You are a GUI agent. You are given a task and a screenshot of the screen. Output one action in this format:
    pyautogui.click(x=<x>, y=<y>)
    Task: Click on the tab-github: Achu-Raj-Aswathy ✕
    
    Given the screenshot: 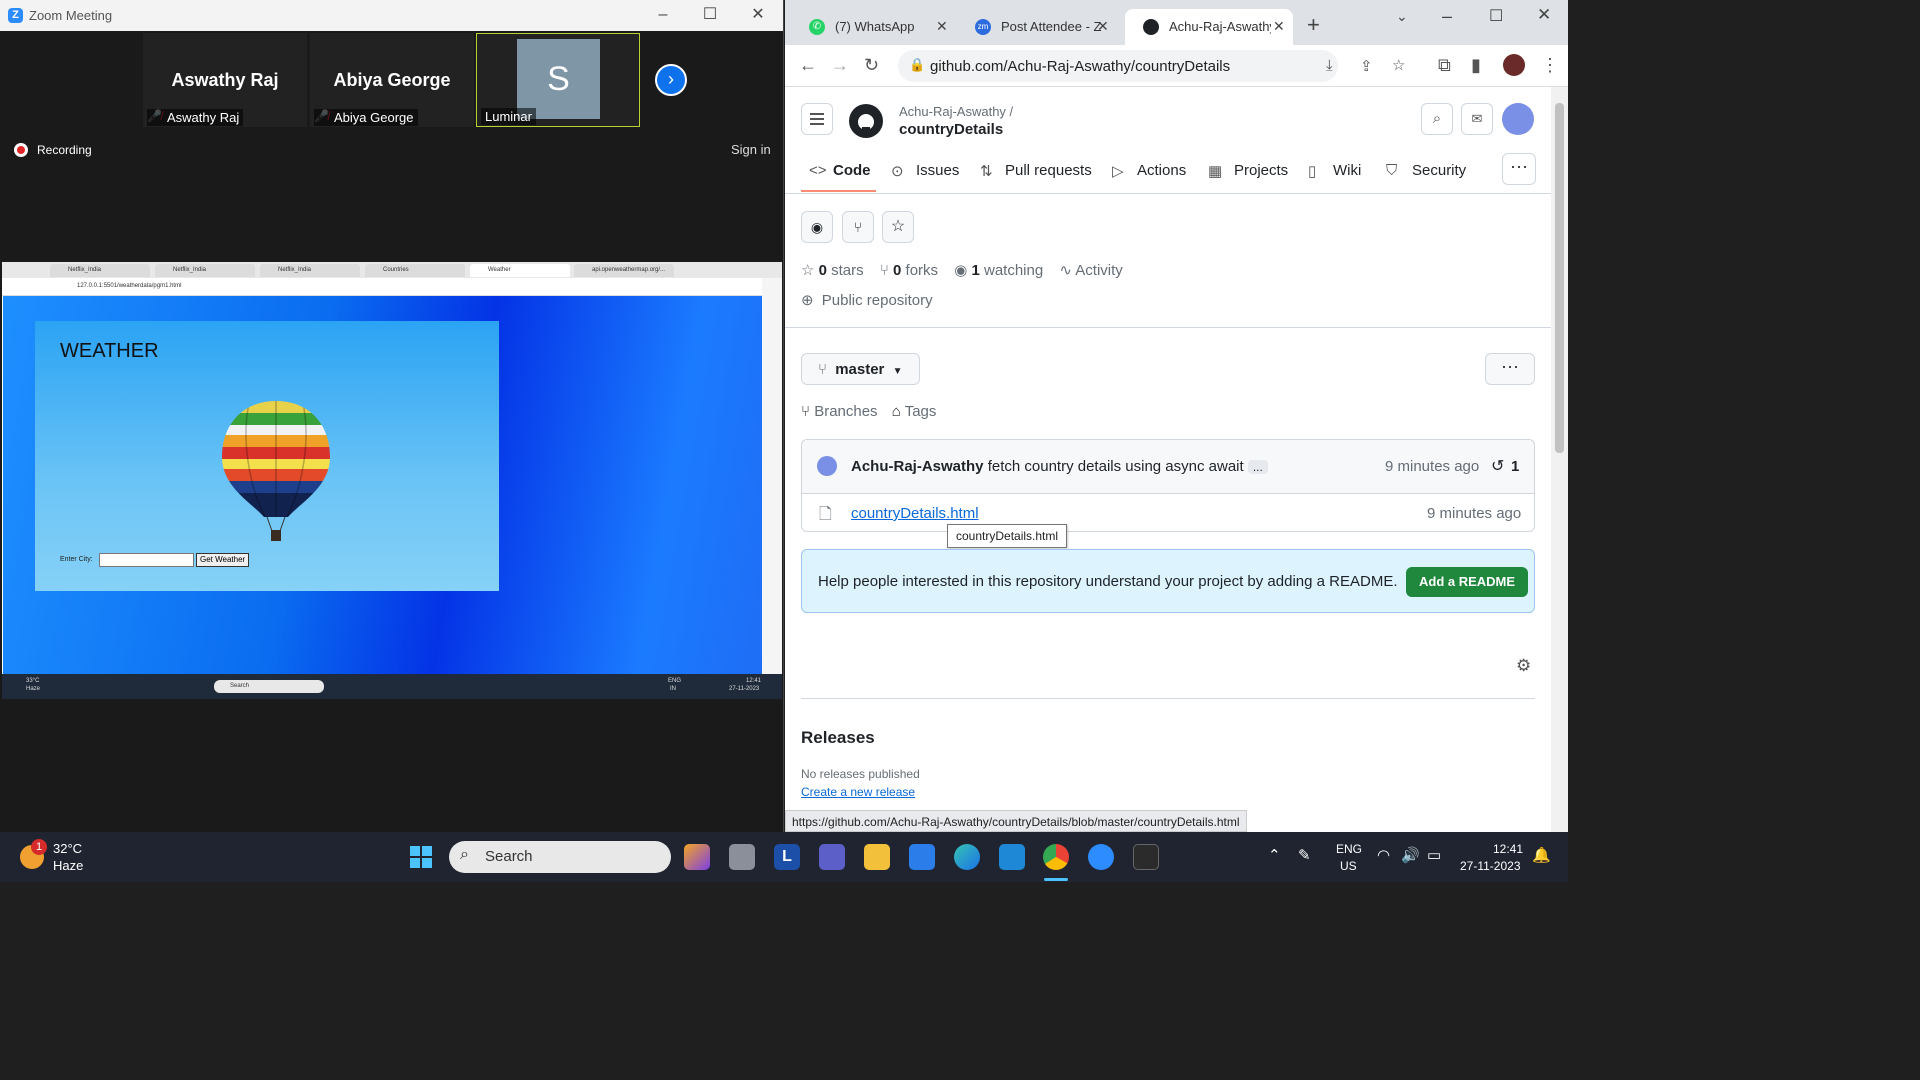 What is the action you would take?
    pyautogui.click(x=1209, y=27)
    